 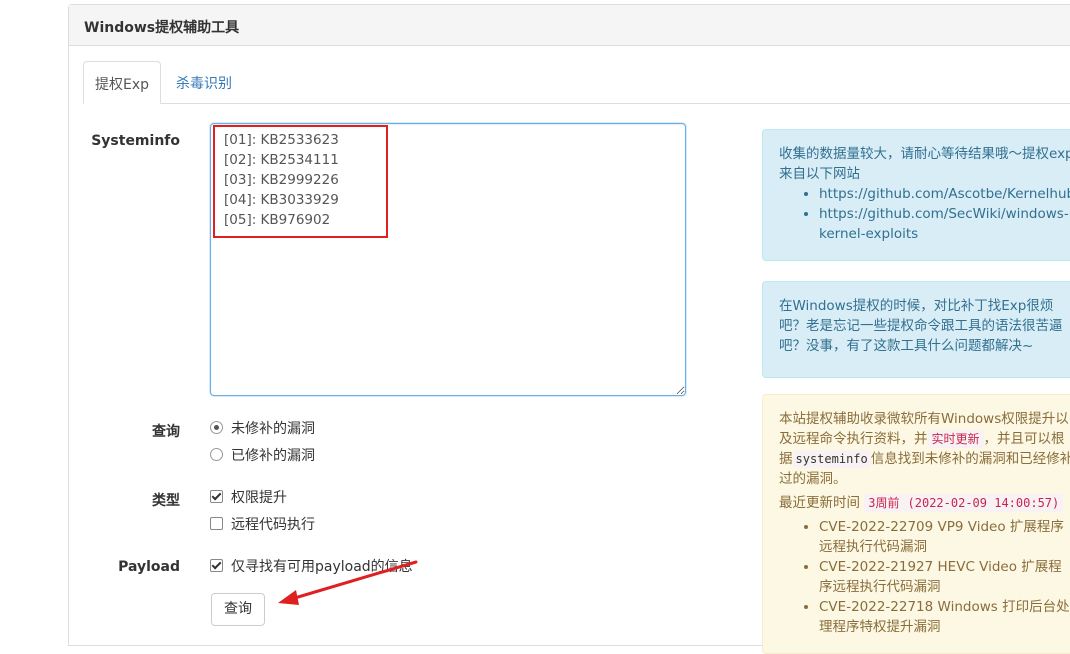 What do you see at coordinates (569, 25) in the screenshot?
I see `panel-title: Windows提权辅助工具` at bounding box center [569, 25].